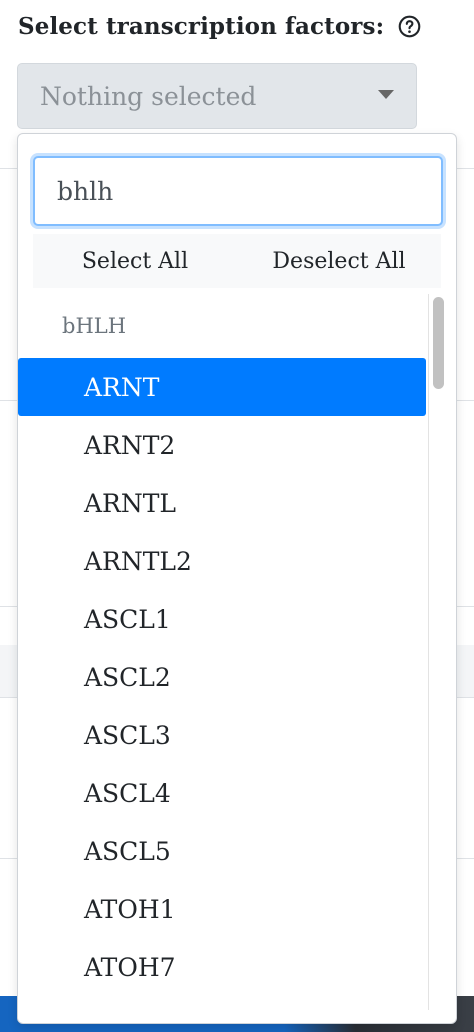 Image resolution: width=474 pixels, height=1032 pixels. What do you see at coordinates (409, 26) in the screenshot?
I see `question-circle-icon` at bounding box center [409, 26].